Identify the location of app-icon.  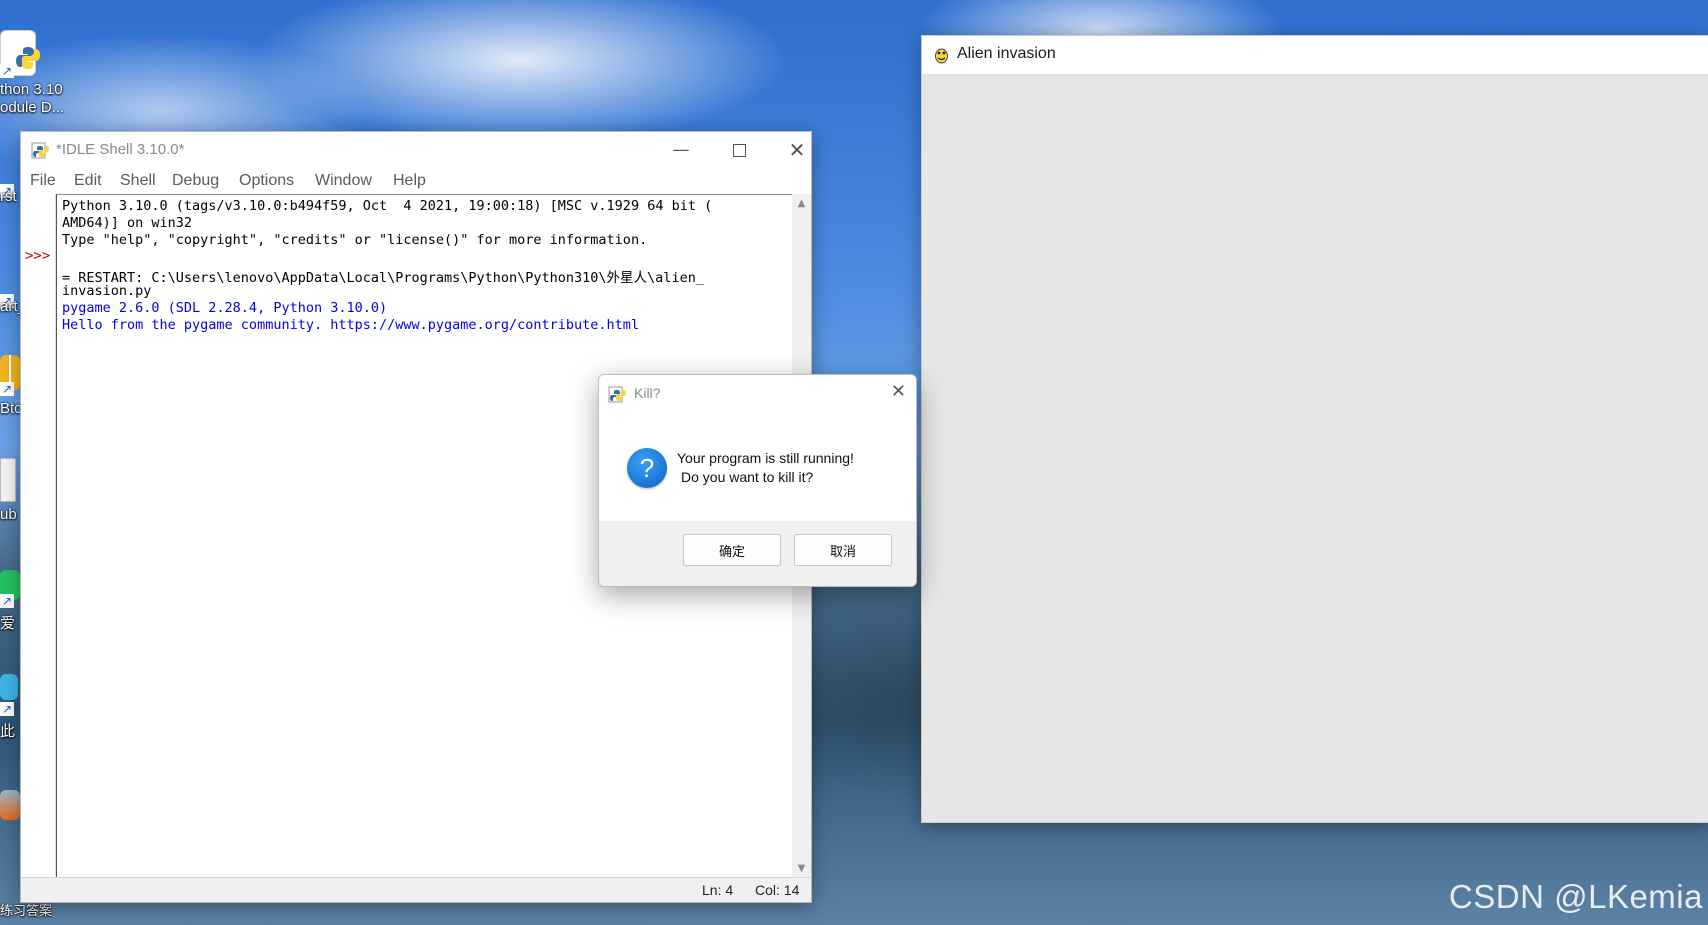
(10, 805).